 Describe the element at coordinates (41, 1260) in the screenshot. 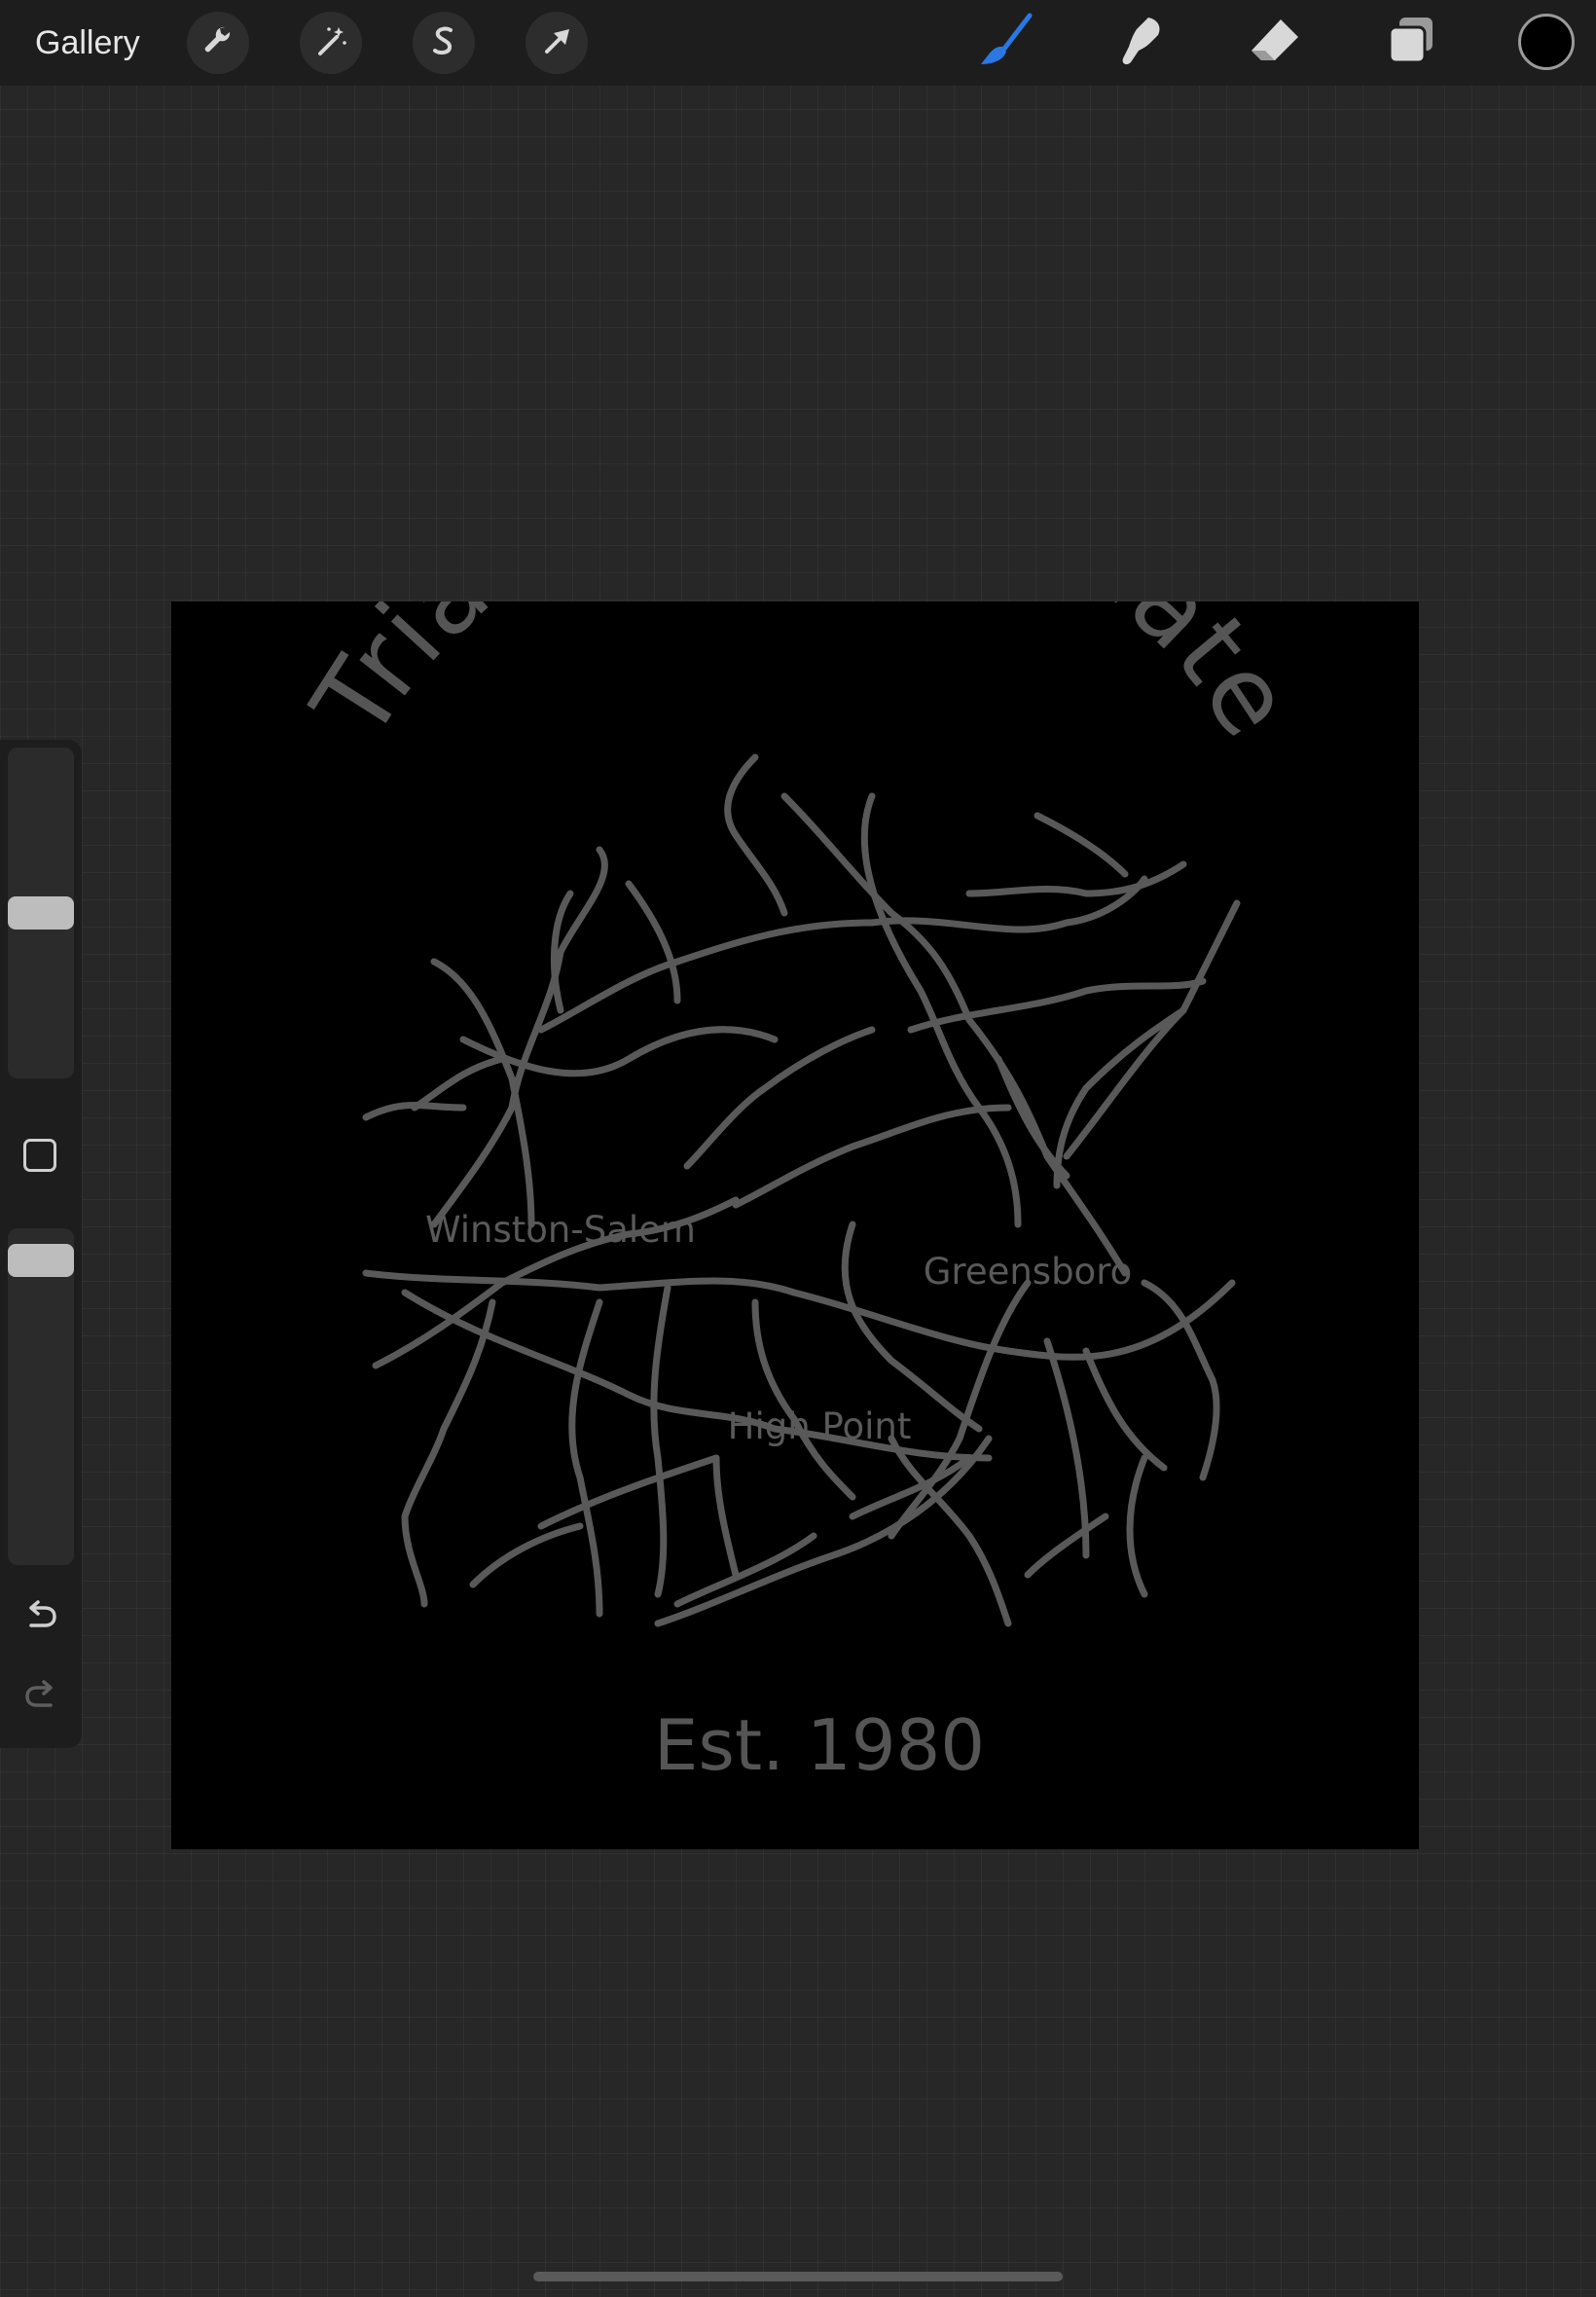

I see `brush-opacity-slider-thumb` at that location.